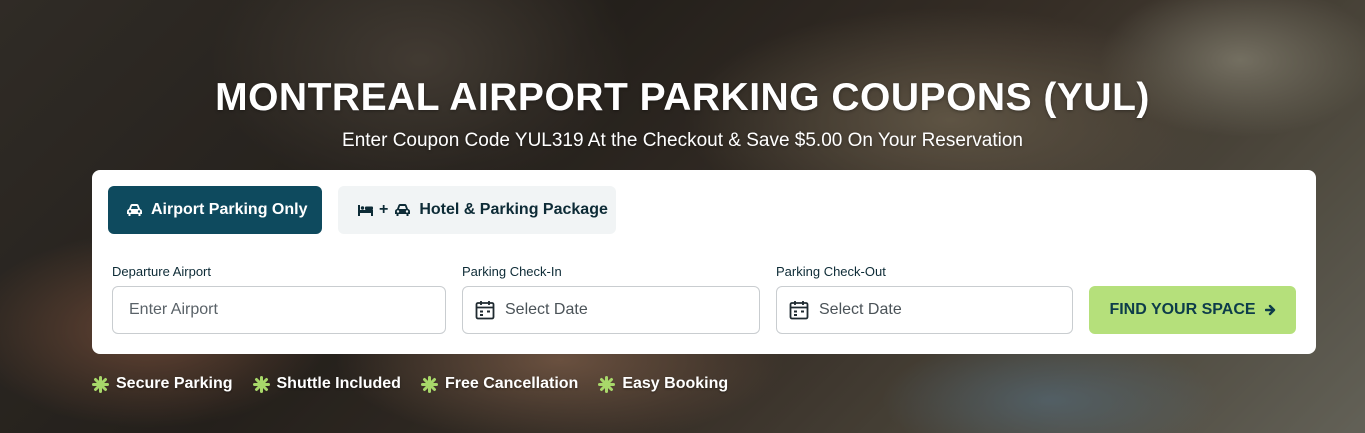 The width and height of the screenshot is (1365, 433). I want to click on page-title: MONTREAL AIRPORT PARKING COUPONS (YUL), so click(682, 97).